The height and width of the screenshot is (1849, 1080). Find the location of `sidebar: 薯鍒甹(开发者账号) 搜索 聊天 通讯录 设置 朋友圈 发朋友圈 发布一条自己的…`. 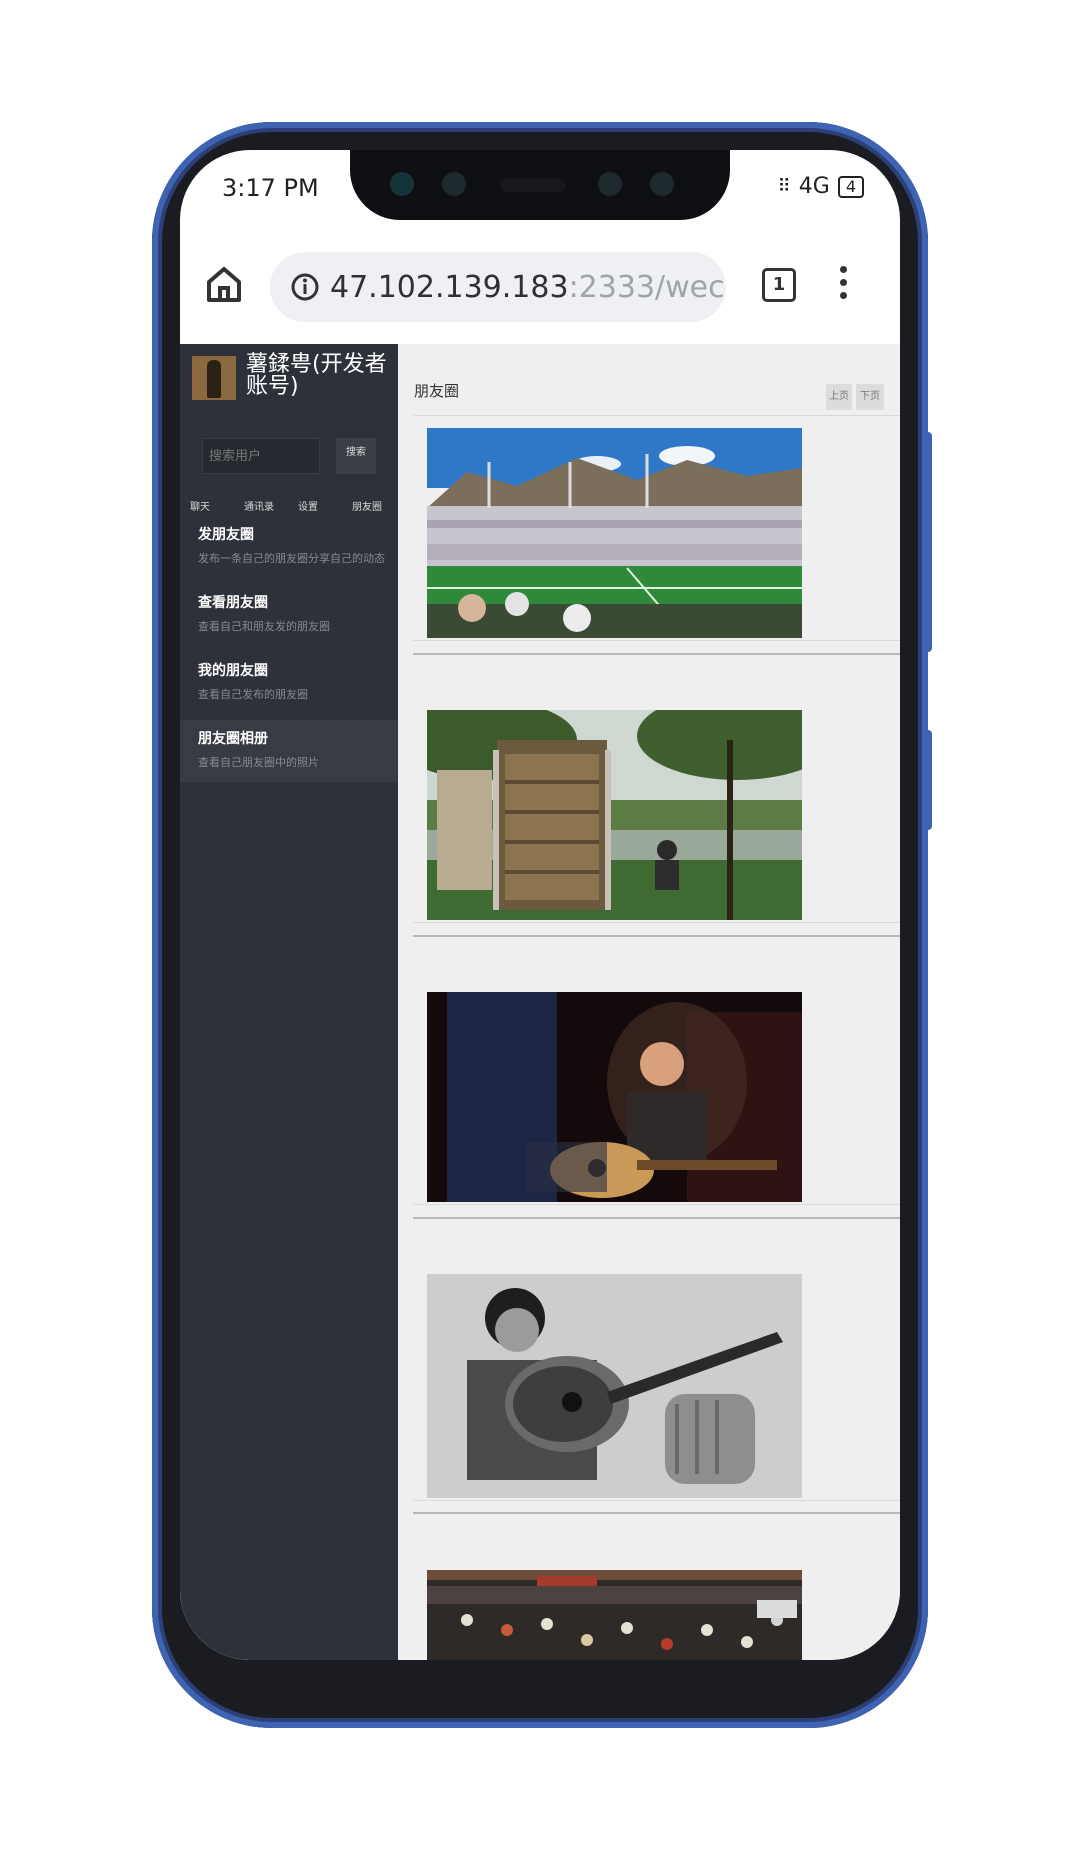

sidebar: 薯鍒甹(开发者账号) 搜索 聊天 通讯录 设置 朋友圈 发朋友圈 发布一条自己的… is located at coordinates (289, 1002).